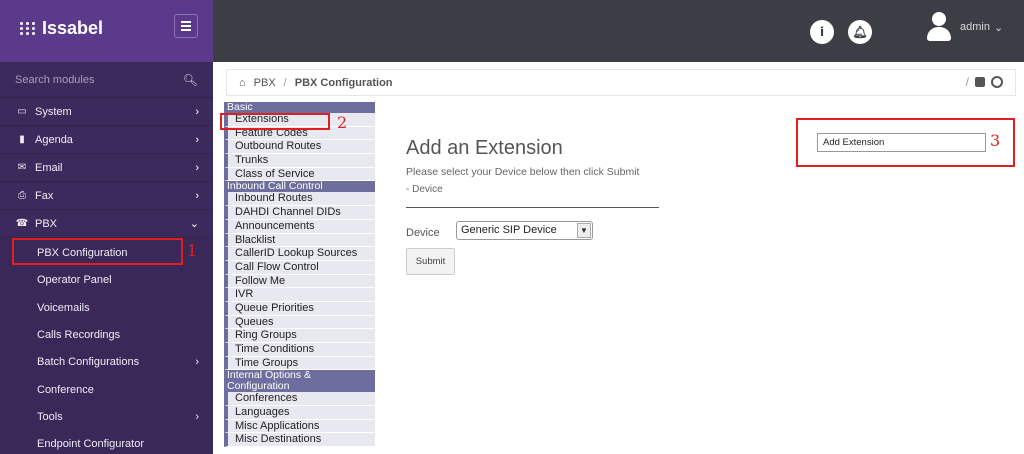 This screenshot has width=1024, height=454. I want to click on form-title: Add an Extension, so click(484, 148).